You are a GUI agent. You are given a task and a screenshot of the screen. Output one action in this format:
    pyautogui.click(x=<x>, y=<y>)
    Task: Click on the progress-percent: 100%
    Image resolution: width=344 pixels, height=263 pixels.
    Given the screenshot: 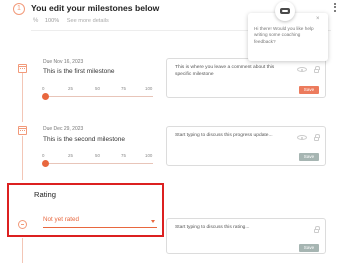 What is the action you would take?
    pyautogui.click(x=52, y=21)
    